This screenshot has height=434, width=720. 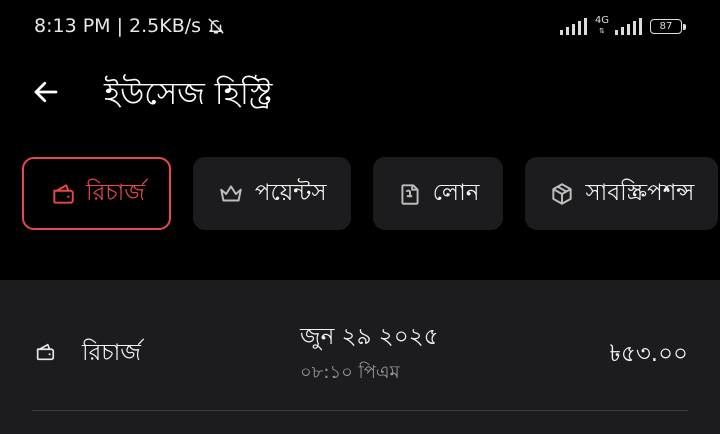 I want to click on status-right: 4G ⇅ 87, so click(x=622, y=26).